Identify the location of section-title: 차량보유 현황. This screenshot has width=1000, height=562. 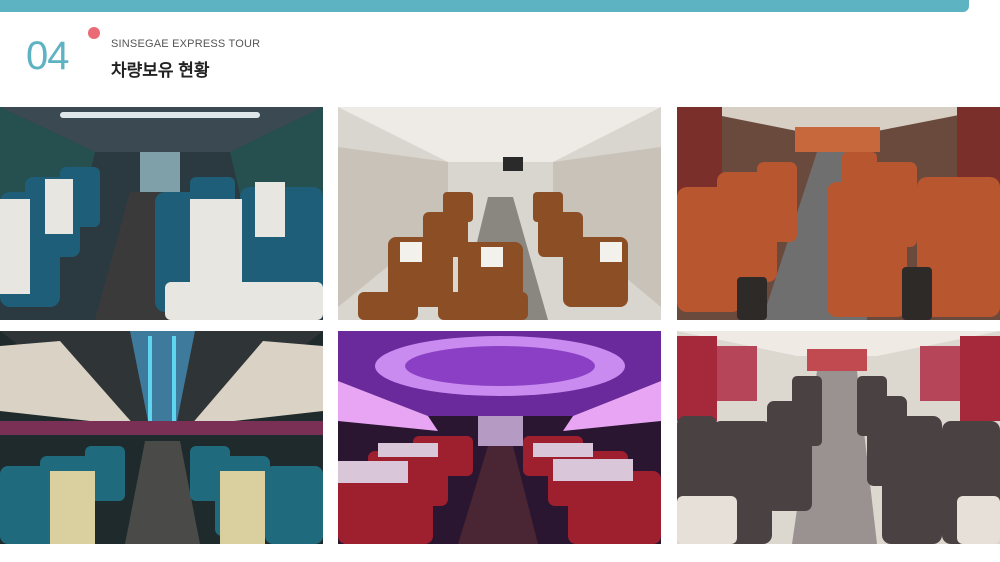
(160, 70).